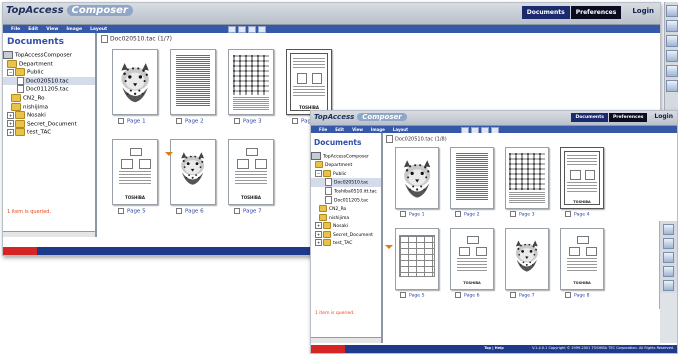  What do you see at coordinates (248, 121) in the screenshot?
I see `page-caption: Page 3` at bounding box center [248, 121].